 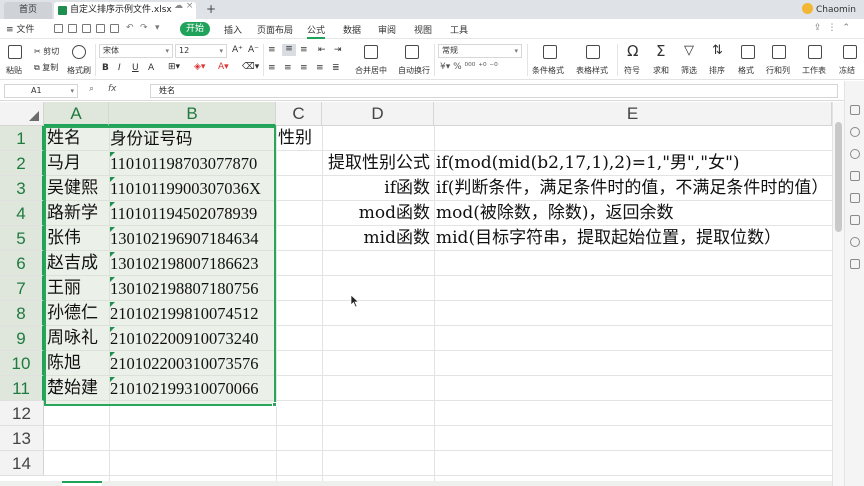 What do you see at coordinates (299, 114) in the screenshot?
I see `column-header-c: C` at bounding box center [299, 114].